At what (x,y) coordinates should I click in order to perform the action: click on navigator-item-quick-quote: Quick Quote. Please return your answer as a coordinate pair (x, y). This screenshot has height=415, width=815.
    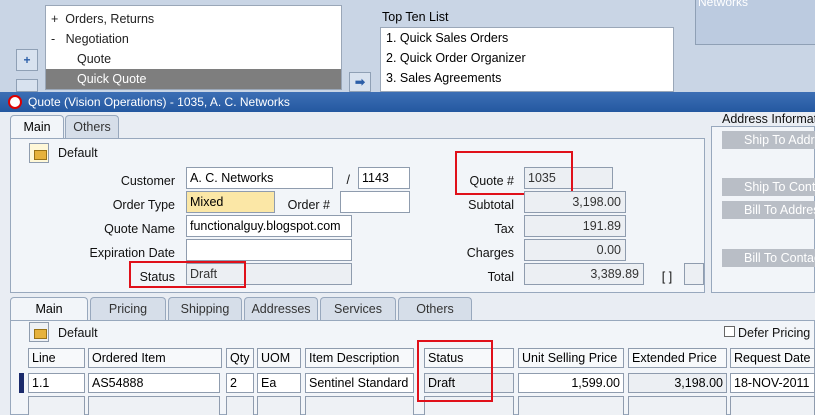
    Looking at the image, I should click on (193, 79).